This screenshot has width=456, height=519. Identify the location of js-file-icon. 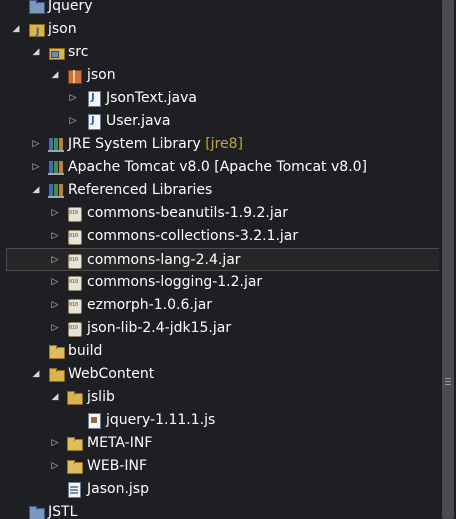
(94, 421).